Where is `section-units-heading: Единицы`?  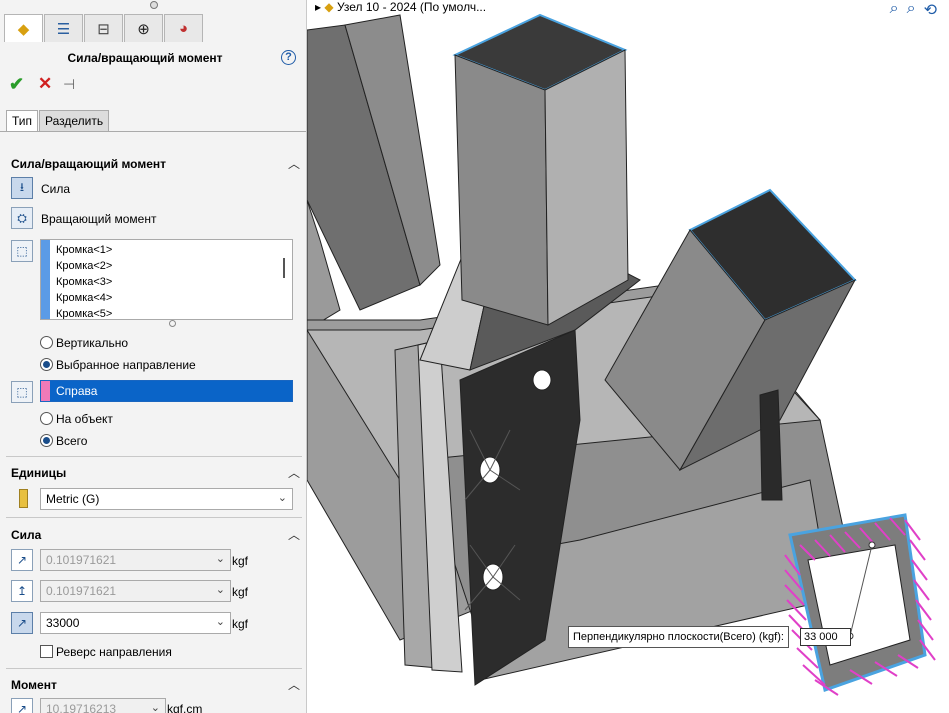 section-units-heading: Единицы is located at coordinates (39, 473).